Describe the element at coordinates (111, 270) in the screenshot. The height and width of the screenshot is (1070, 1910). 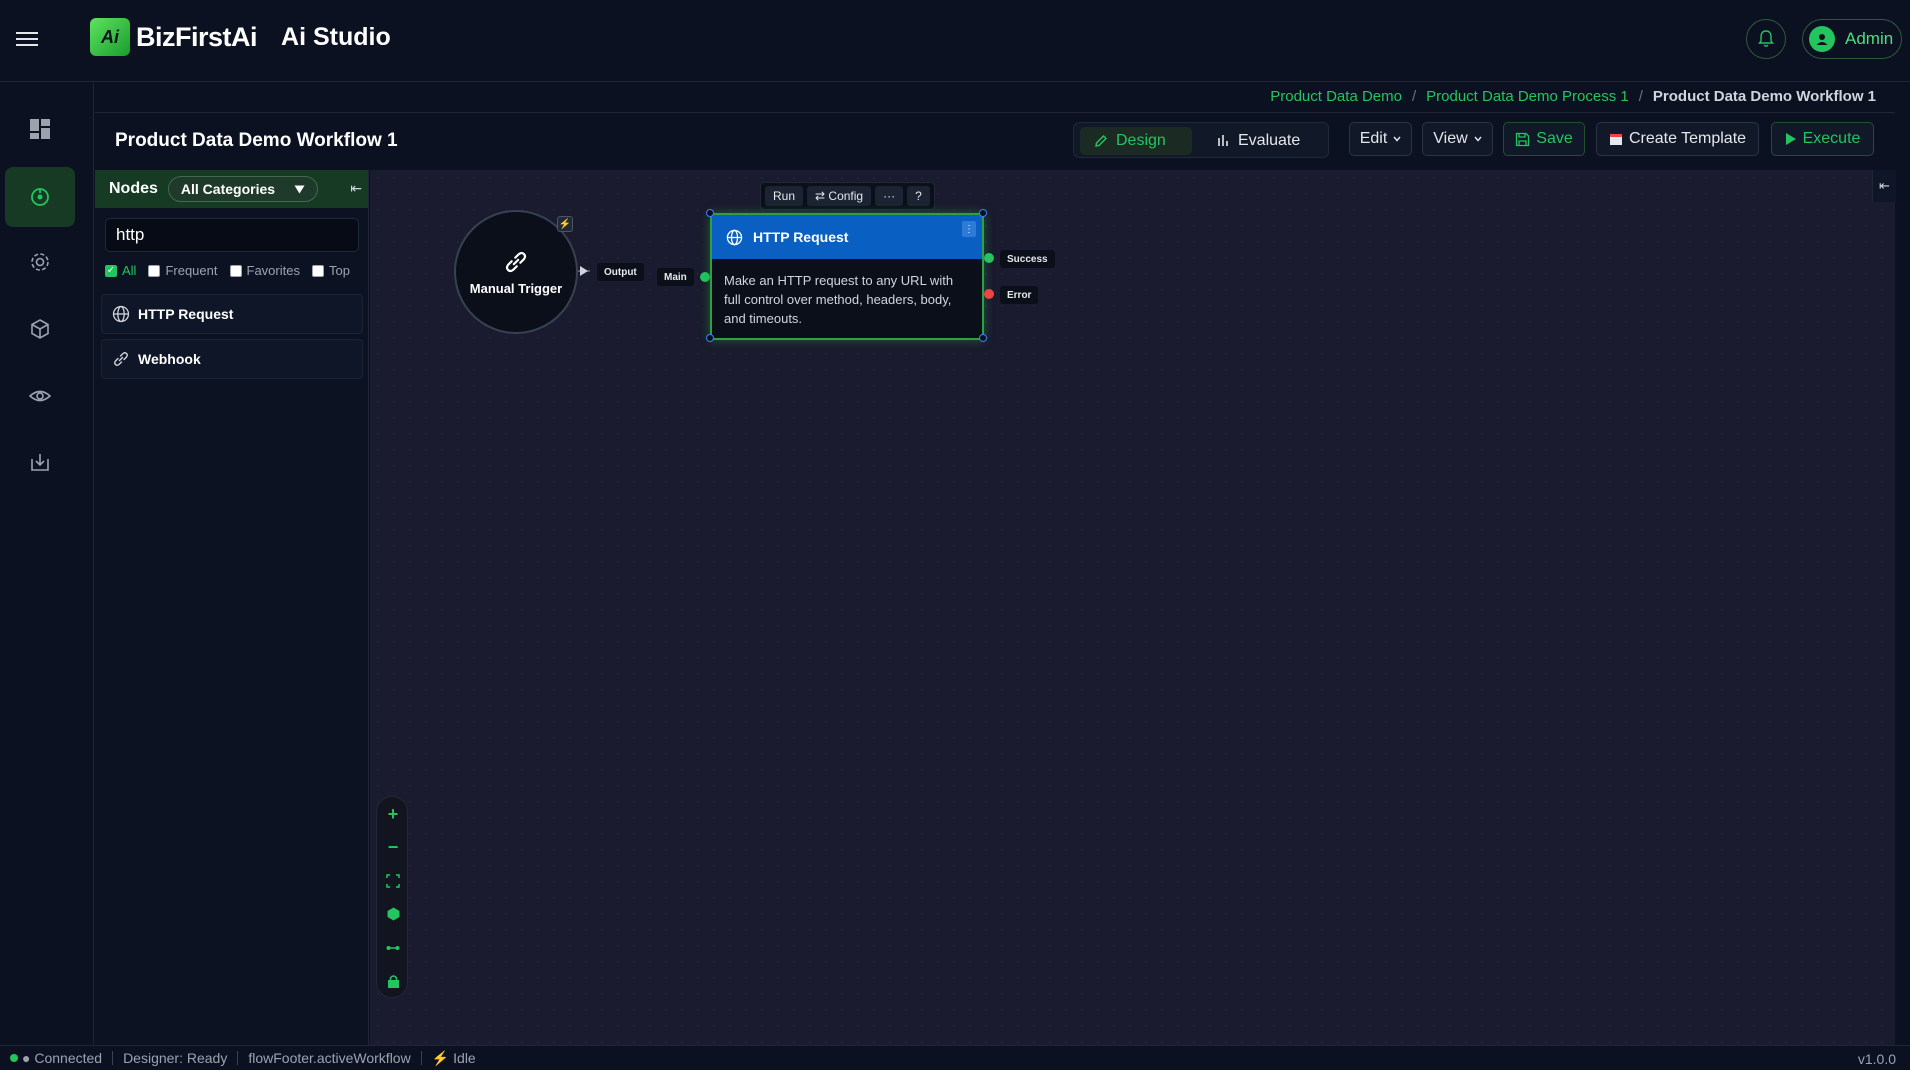
I see `checkbox-checked-icon: ✓` at that location.